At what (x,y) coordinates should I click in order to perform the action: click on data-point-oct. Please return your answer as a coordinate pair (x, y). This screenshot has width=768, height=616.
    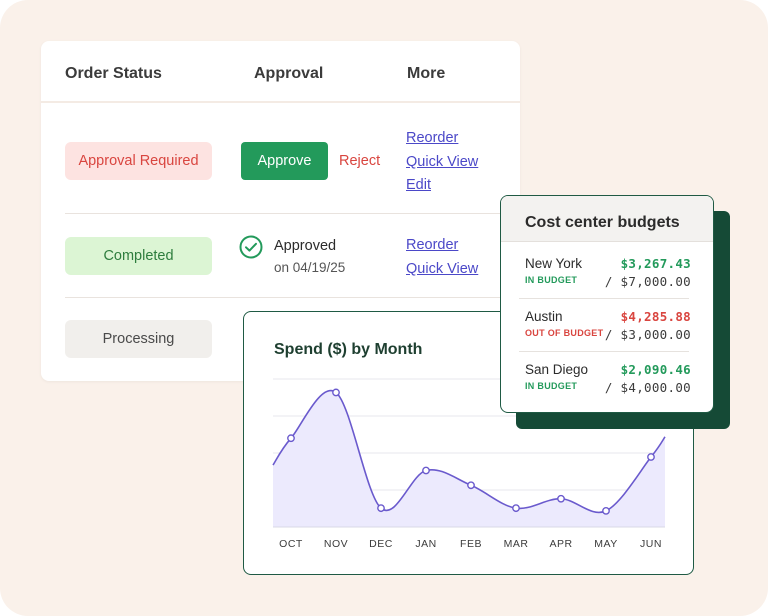
    Looking at the image, I should click on (291, 438).